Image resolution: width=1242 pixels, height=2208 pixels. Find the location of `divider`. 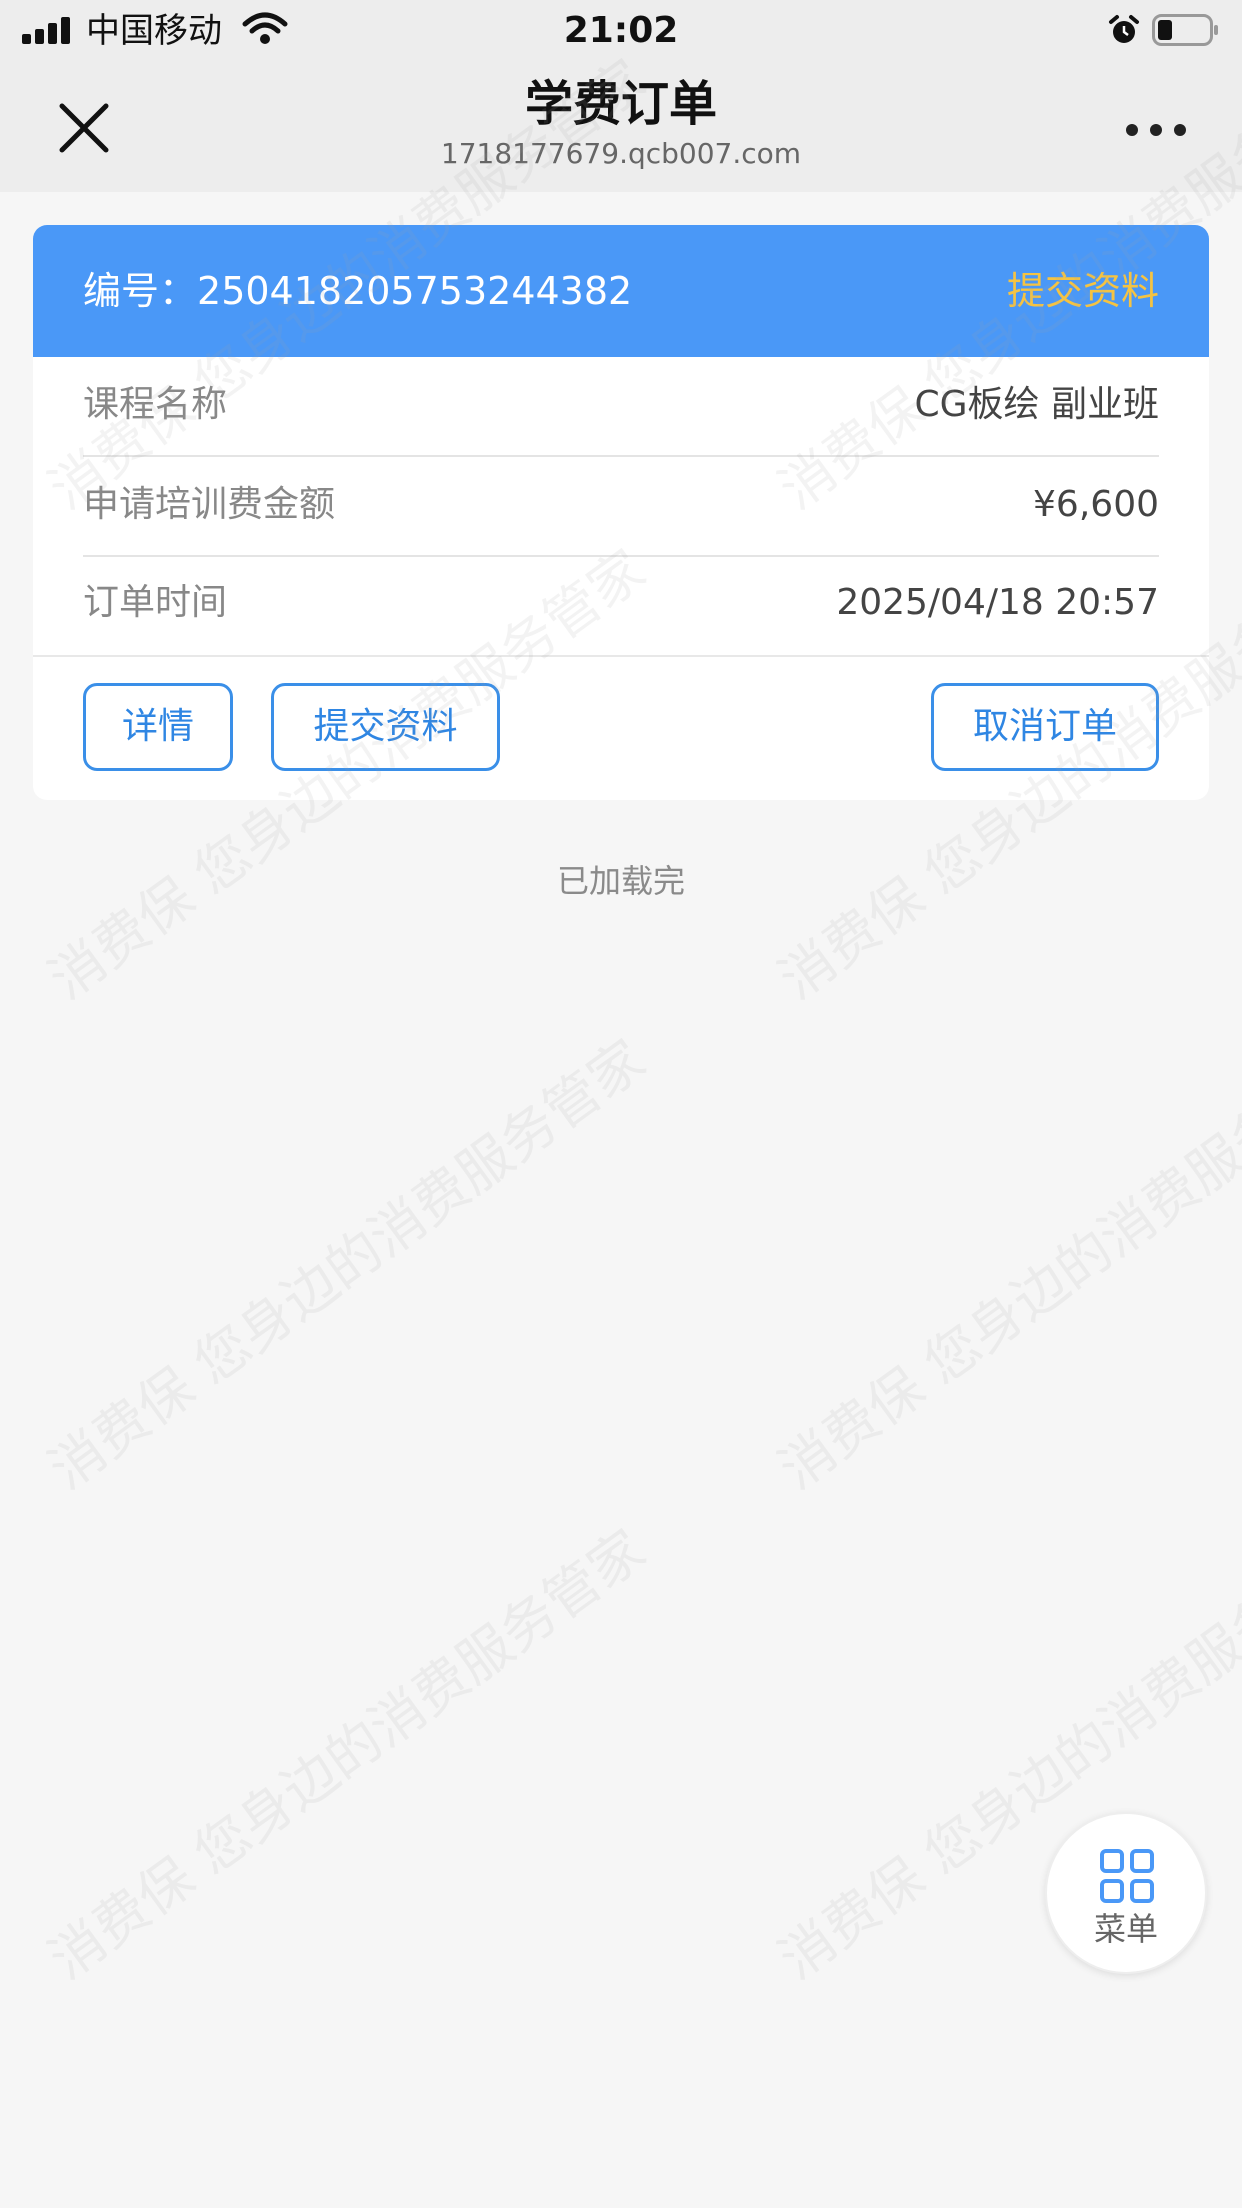

divider is located at coordinates (621, 656).